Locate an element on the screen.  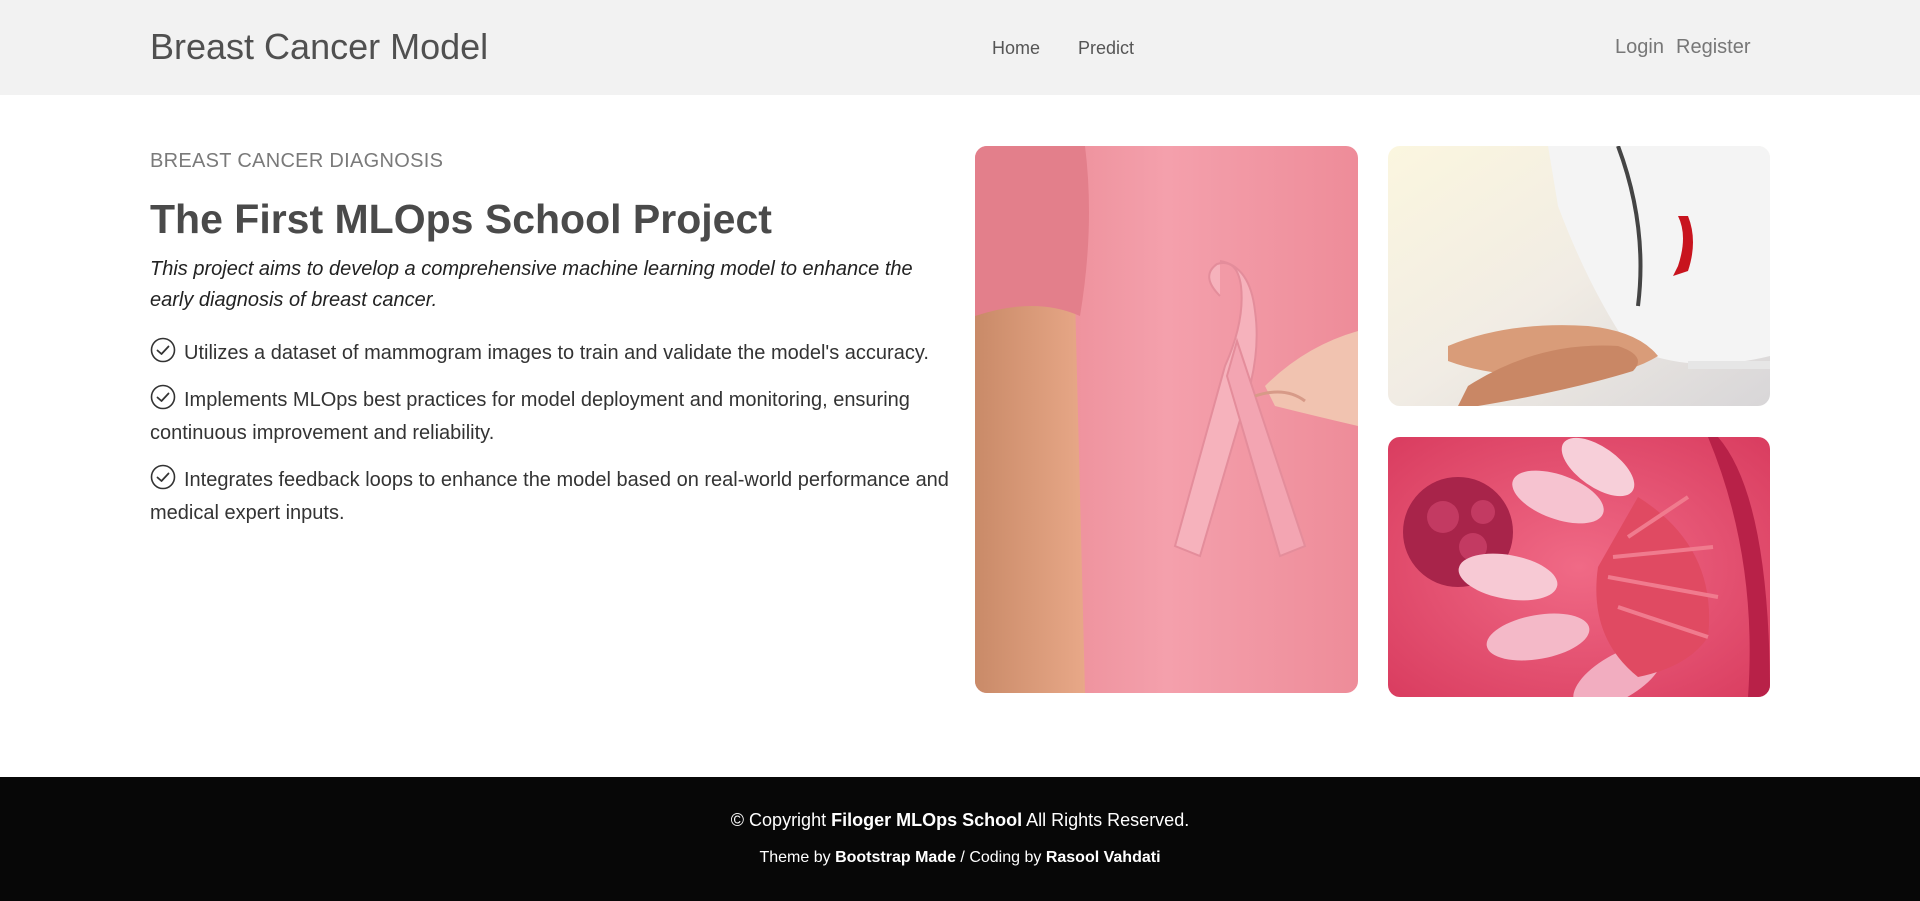
register-link: Register is located at coordinates (1713, 47).